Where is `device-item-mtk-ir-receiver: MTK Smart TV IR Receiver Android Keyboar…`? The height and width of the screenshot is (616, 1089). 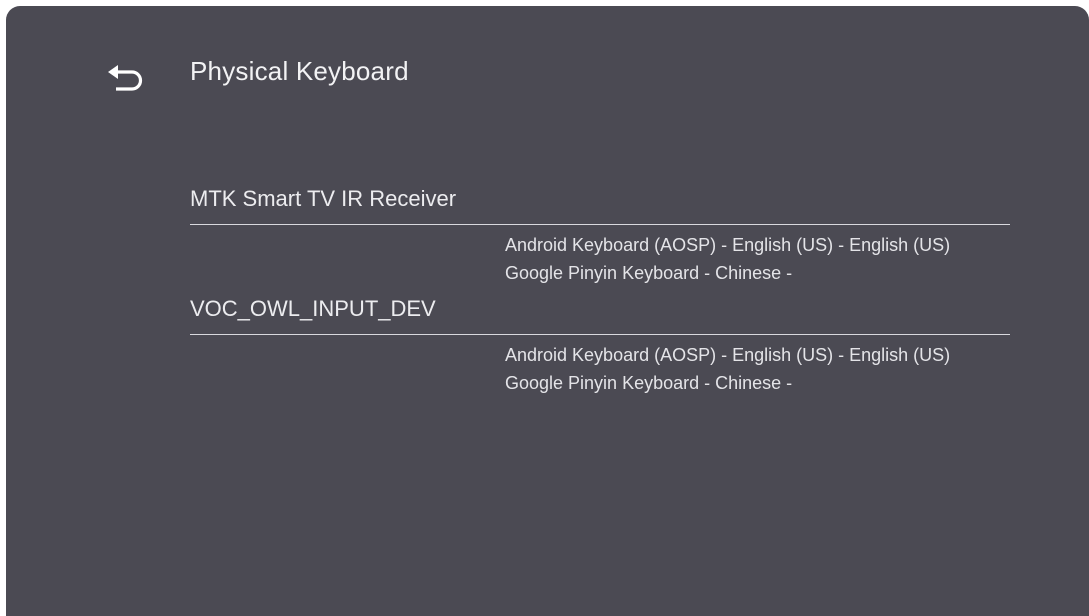
device-item-mtk-ir-receiver: MTK Smart TV IR Receiver Android Keyboar… is located at coordinates (600, 235).